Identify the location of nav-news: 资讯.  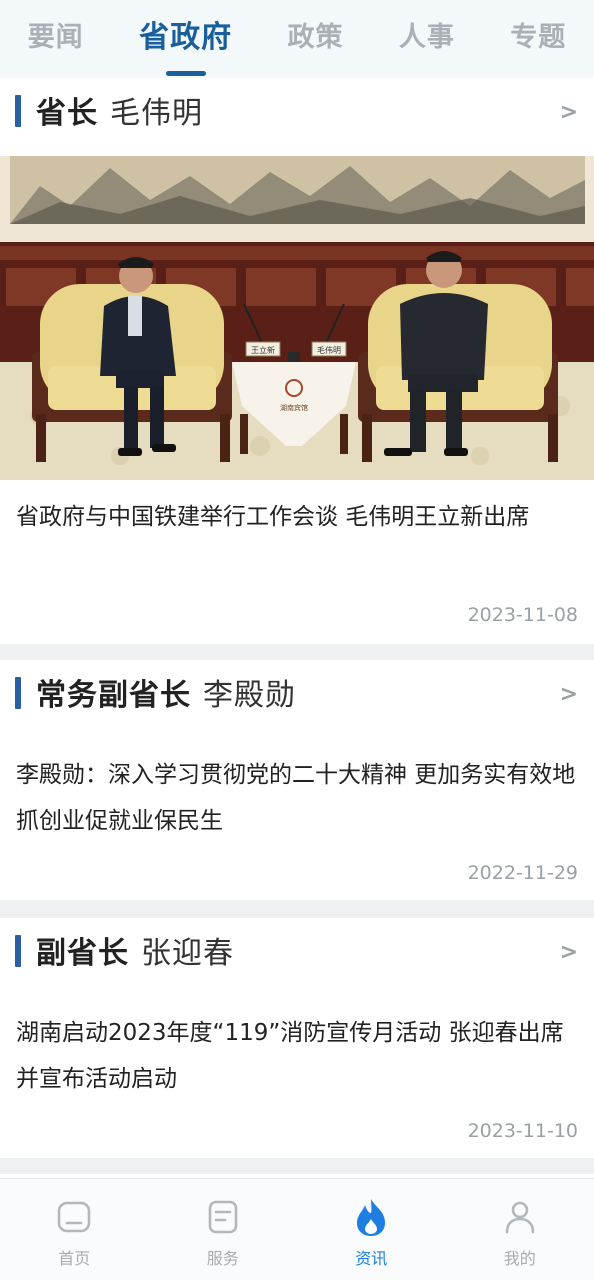
(371, 1229).